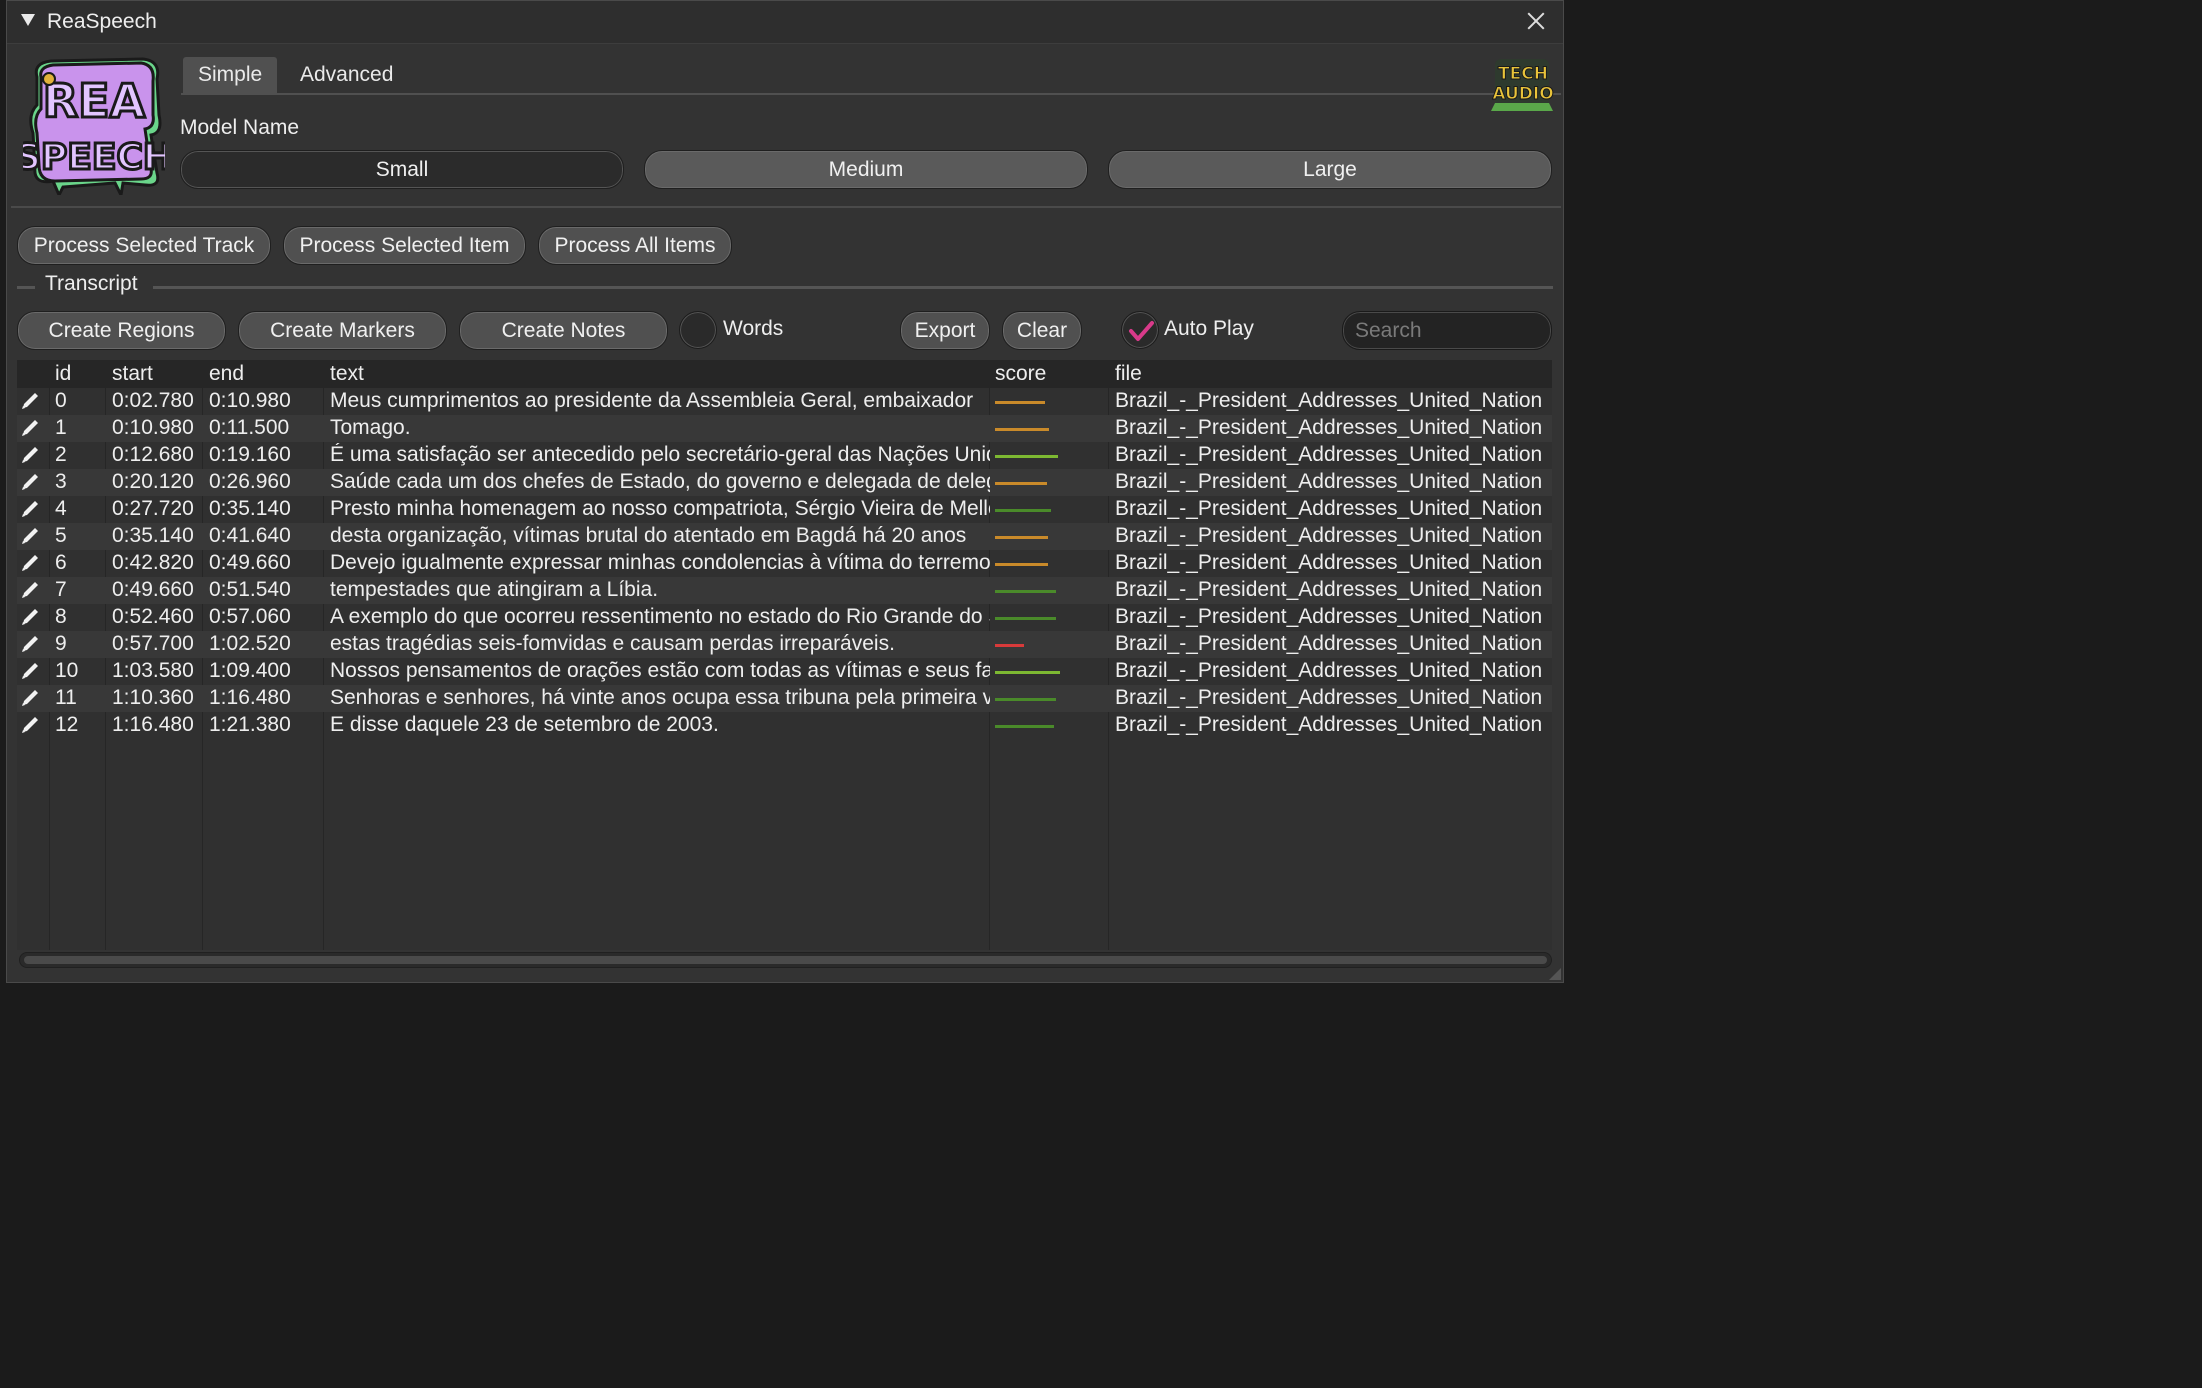 The width and height of the screenshot is (2202, 1388). Describe the element at coordinates (524, 724) in the screenshot. I see `cell-text: E disse daquele 23 de setembro de 2003.` at that location.